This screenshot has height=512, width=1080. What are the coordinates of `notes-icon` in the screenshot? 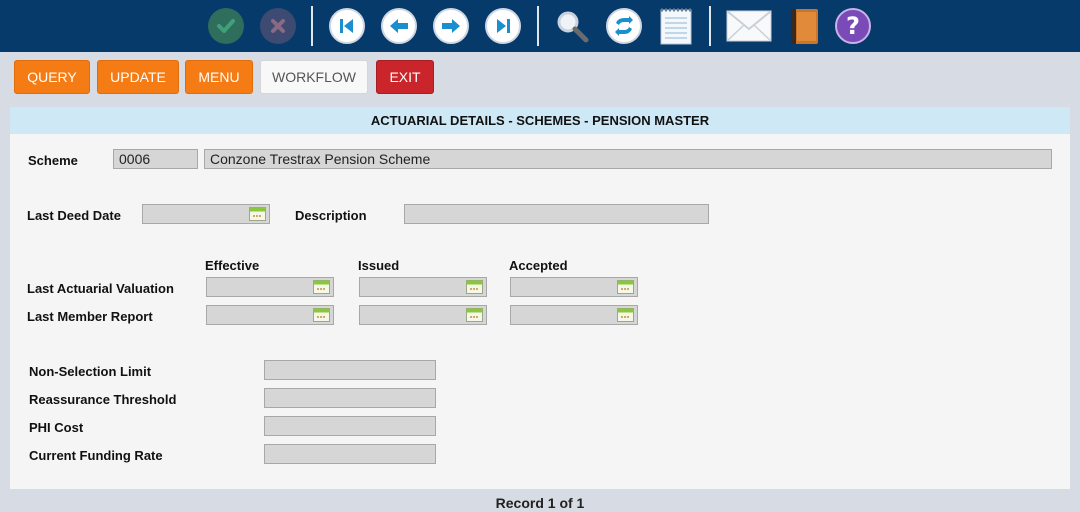 It's located at (676, 26).